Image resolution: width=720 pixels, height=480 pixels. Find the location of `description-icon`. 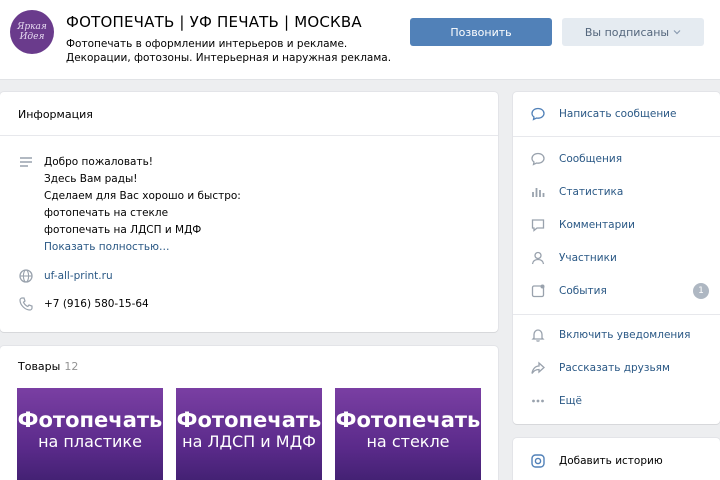

description-icon is located at coordinates (26, 162).